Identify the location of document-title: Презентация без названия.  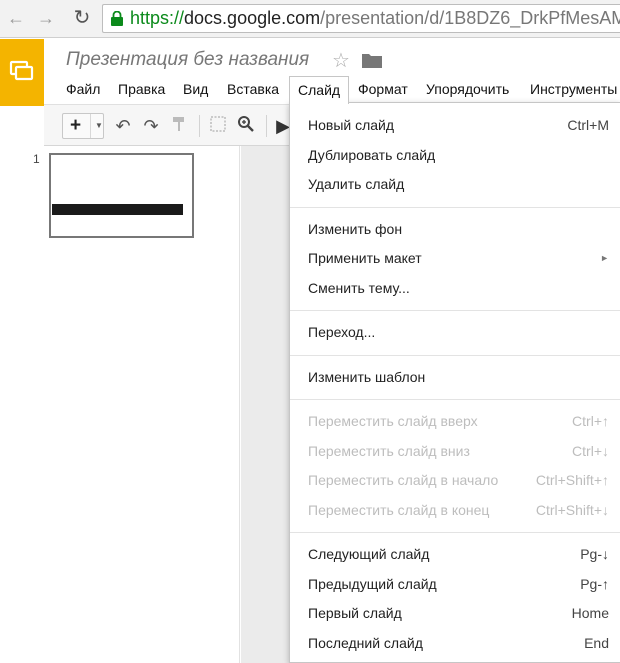
(187, 60).